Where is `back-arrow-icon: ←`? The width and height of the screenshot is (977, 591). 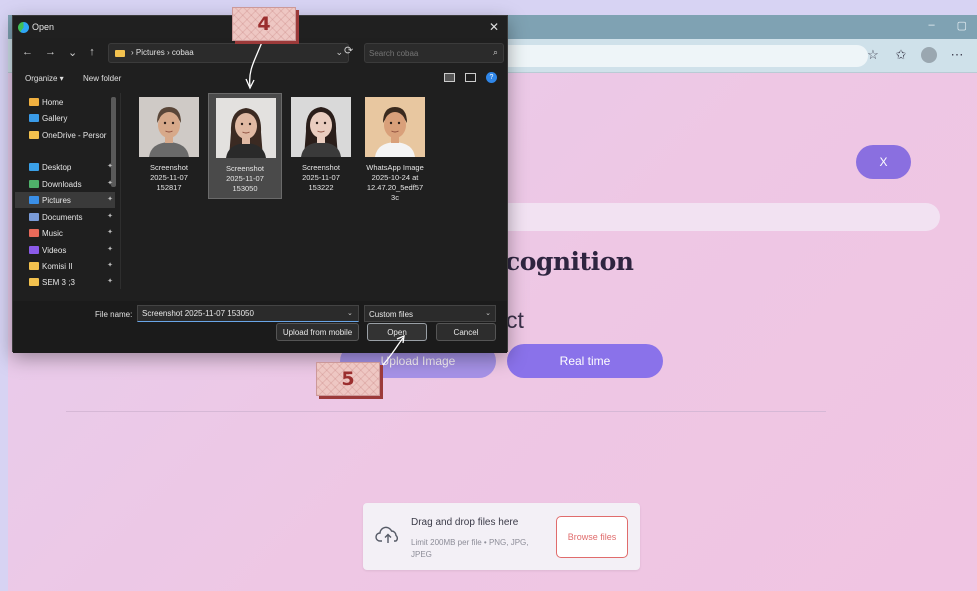 back-arrow-icon: ← is located at coordinates (27, 52).